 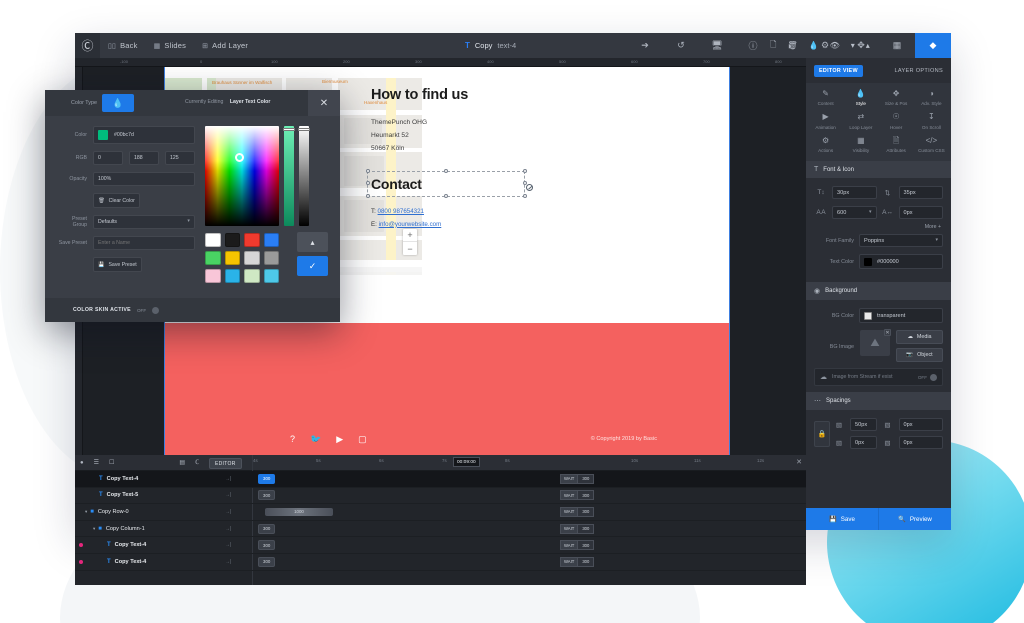 What do you see at coordinates (410, 235) in the screenshot?
I see `map-zoom-in-button: +` at bounding box center [410, 235].